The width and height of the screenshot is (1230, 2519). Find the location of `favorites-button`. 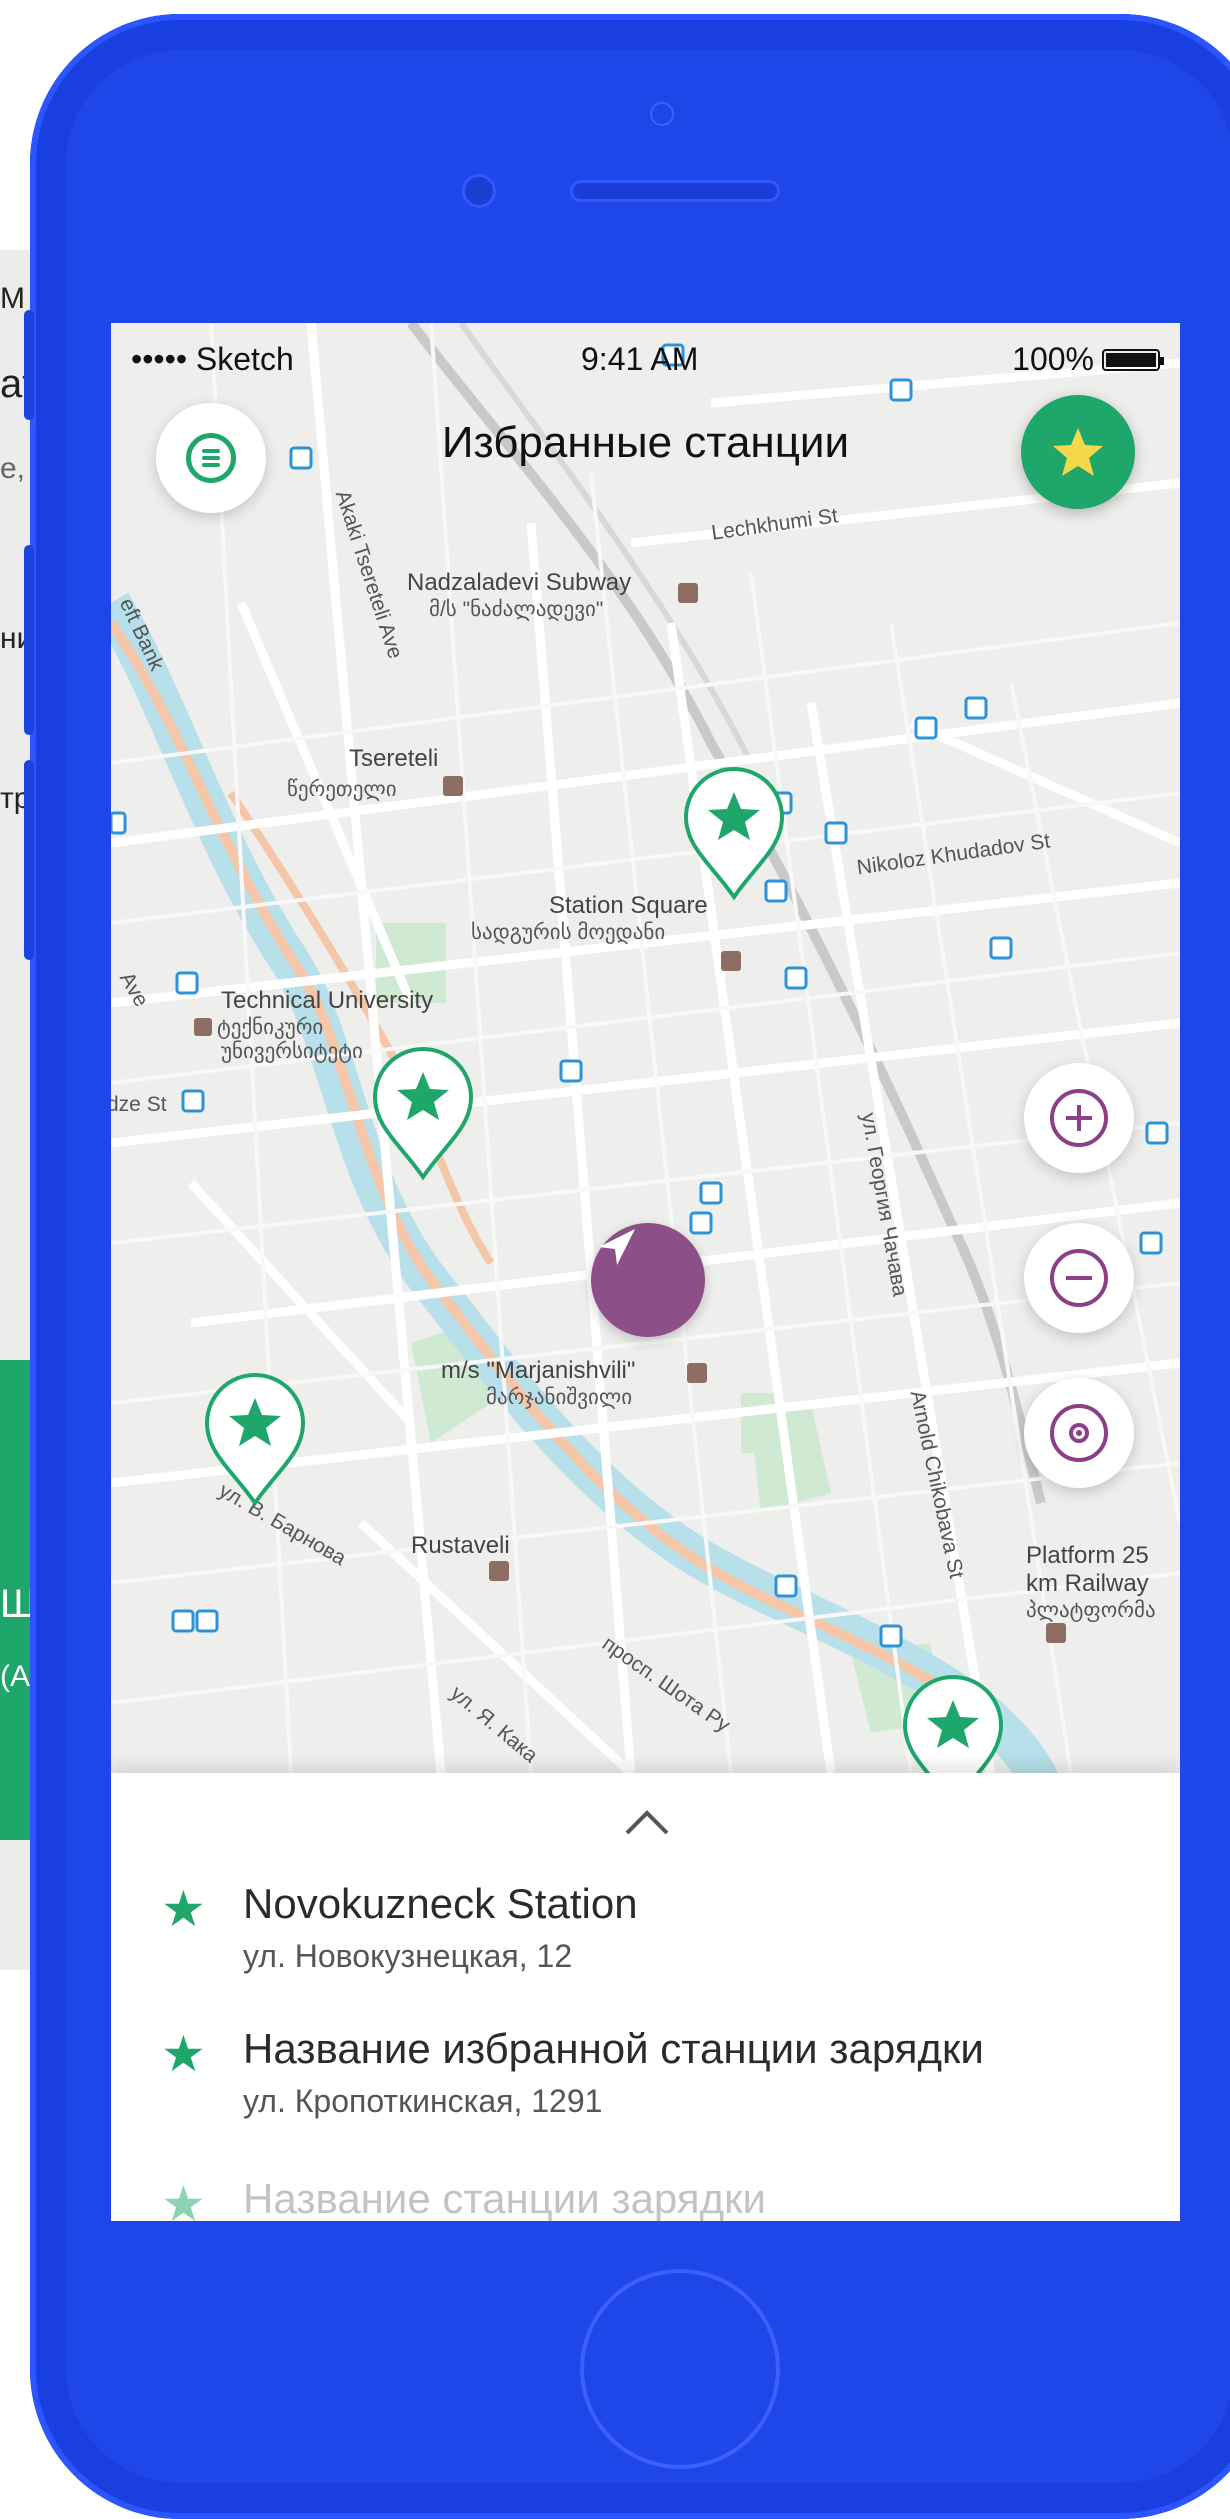

favorites-button is located at coordinates (1078, 452).